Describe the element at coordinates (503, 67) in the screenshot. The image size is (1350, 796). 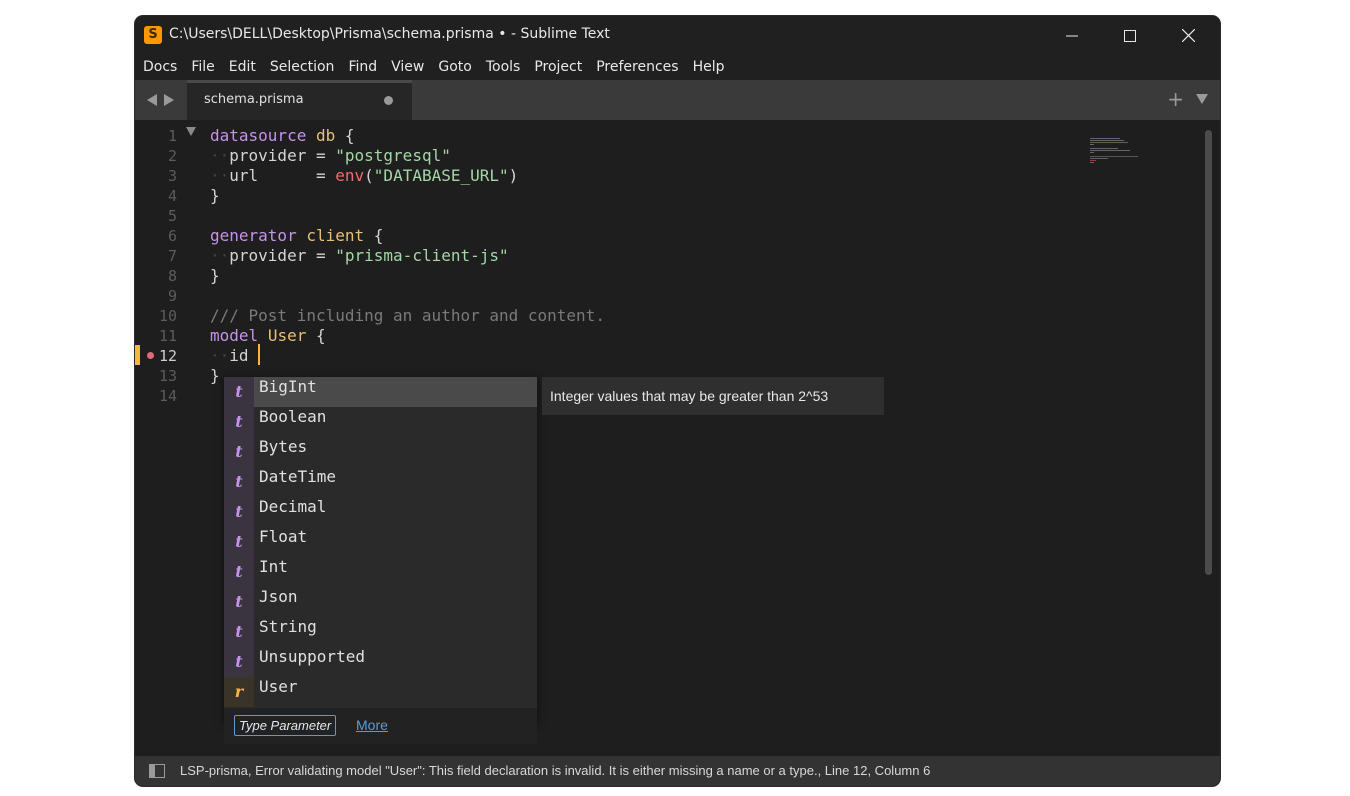
I see `menu-tools: Tools` at that location.